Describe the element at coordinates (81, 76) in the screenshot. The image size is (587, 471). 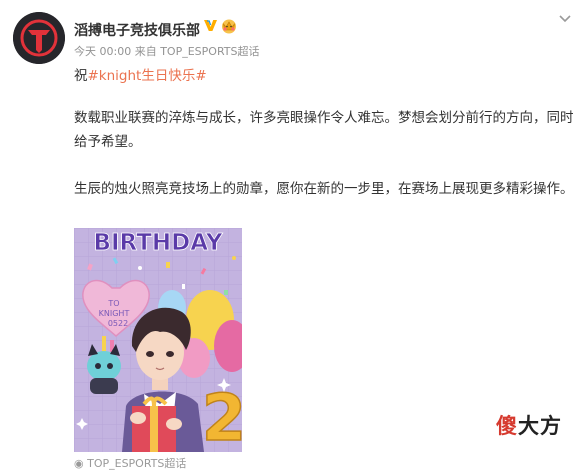
I see `wish-prefix: 祝` at that location.